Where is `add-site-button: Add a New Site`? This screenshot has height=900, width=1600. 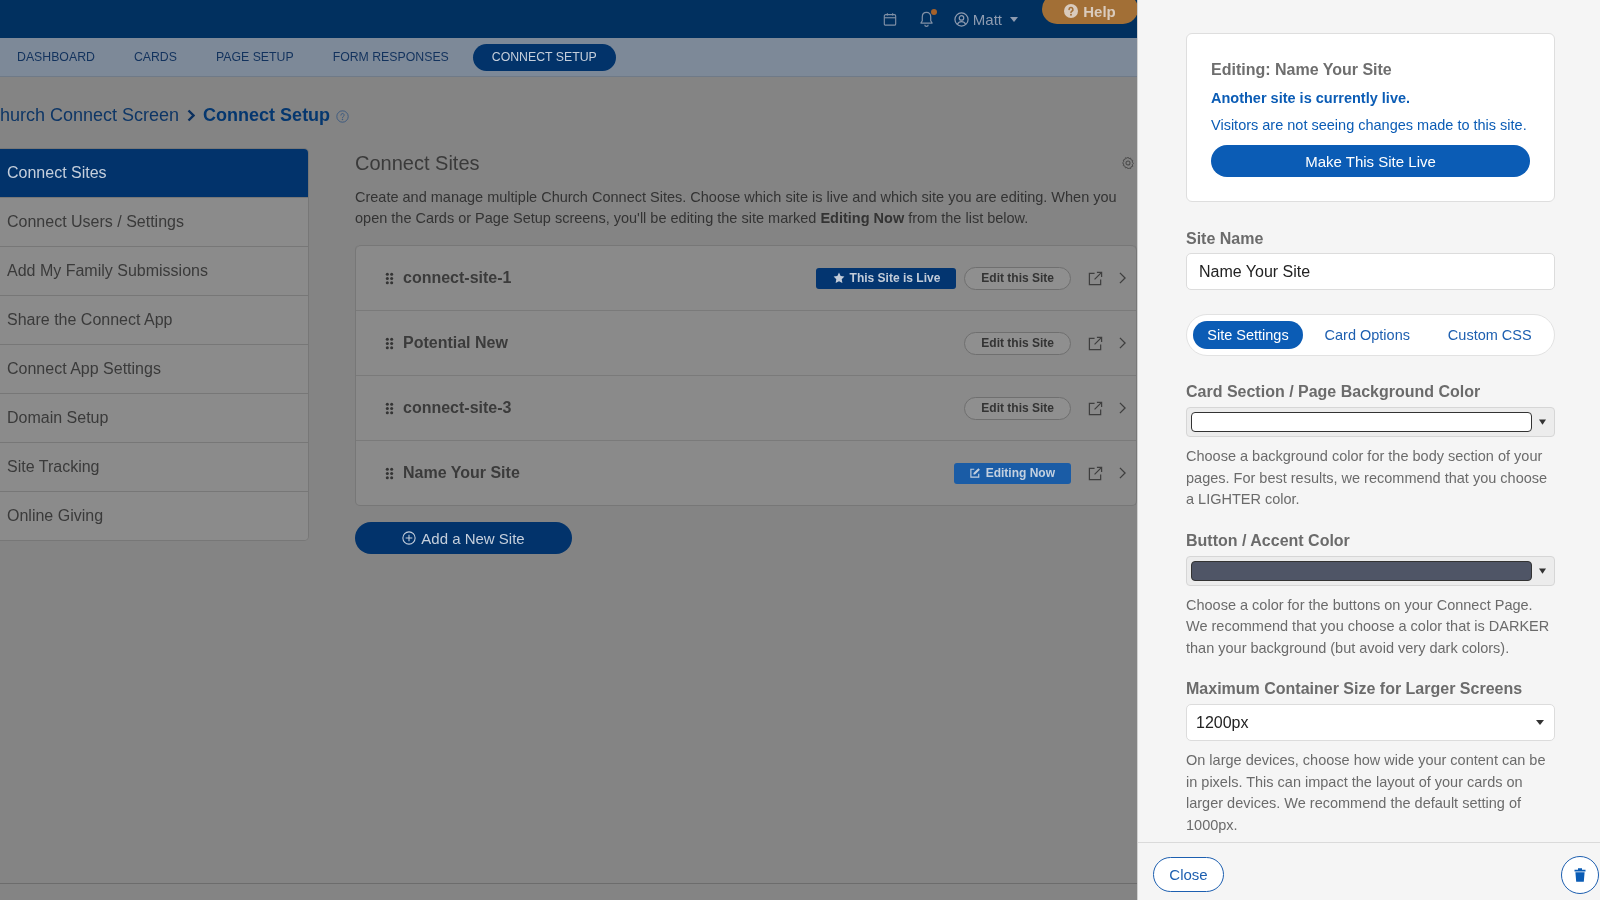 add-site-button: Add a New Site is located at coordinates (463, 538).